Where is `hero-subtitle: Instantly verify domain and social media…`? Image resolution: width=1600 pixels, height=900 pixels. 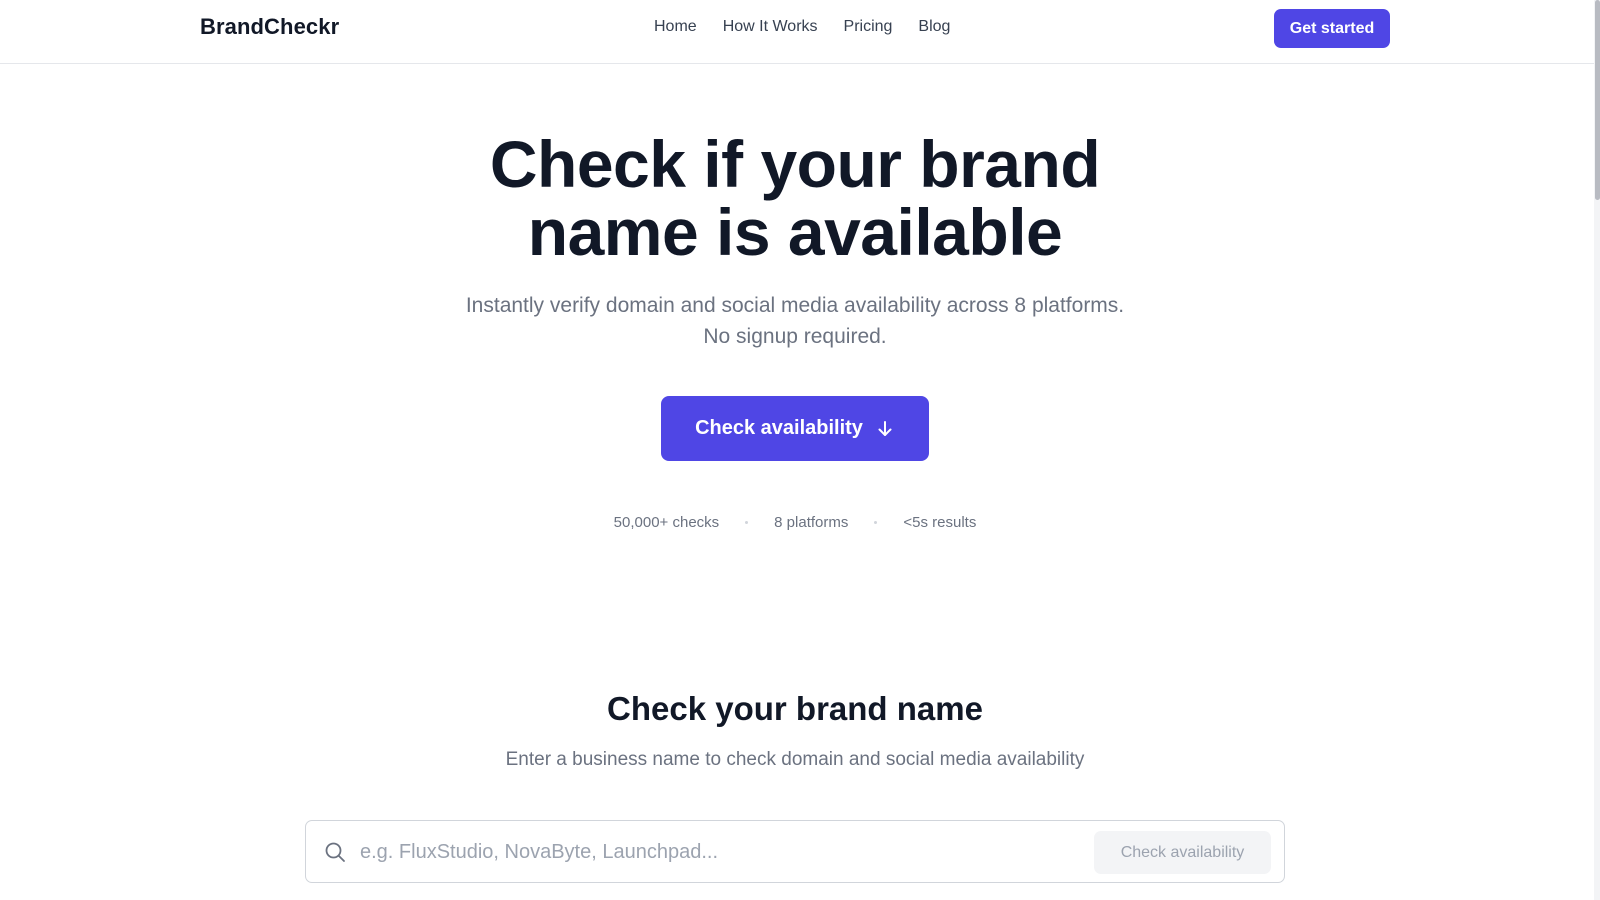
hero-subtitle: Instantly verify domain and social media… is located at coordinates (795, 321).